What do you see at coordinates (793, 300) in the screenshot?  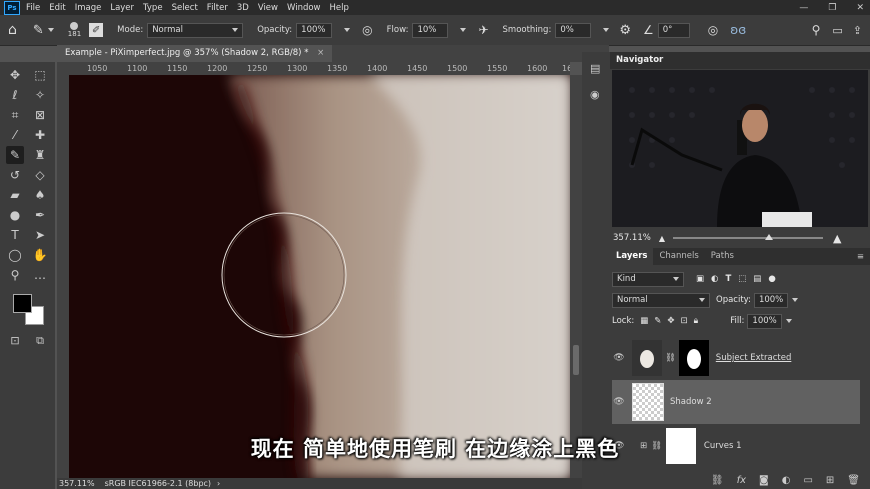 I see `layer-opacity-dropdown-icon` at bounding box center [793, 300].